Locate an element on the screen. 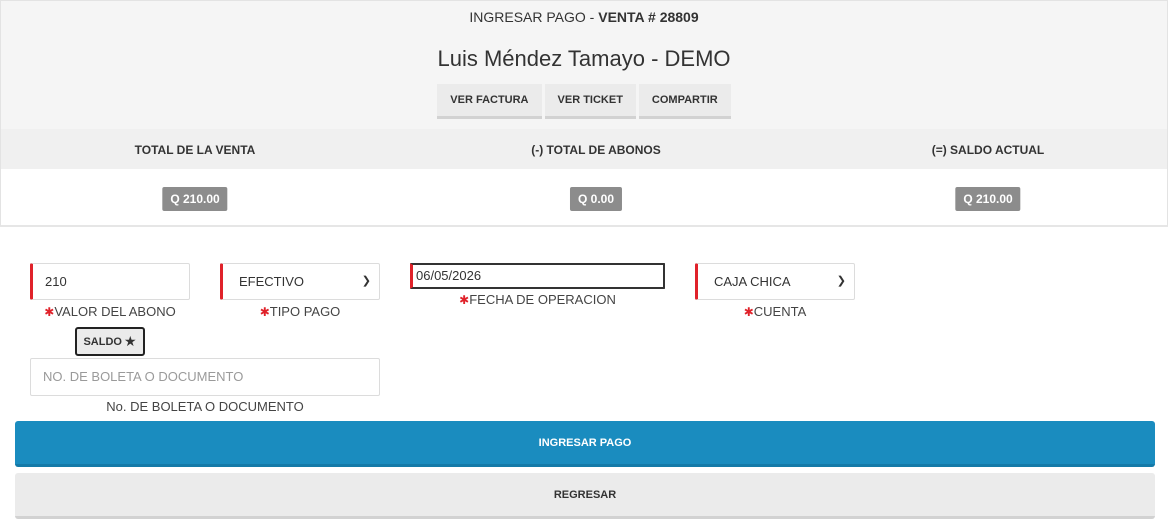 The image size is (1168, 523). totals-values-row: Q 210.00 Q 0.00 Q 210.00 is located at coordinates (584, 197).